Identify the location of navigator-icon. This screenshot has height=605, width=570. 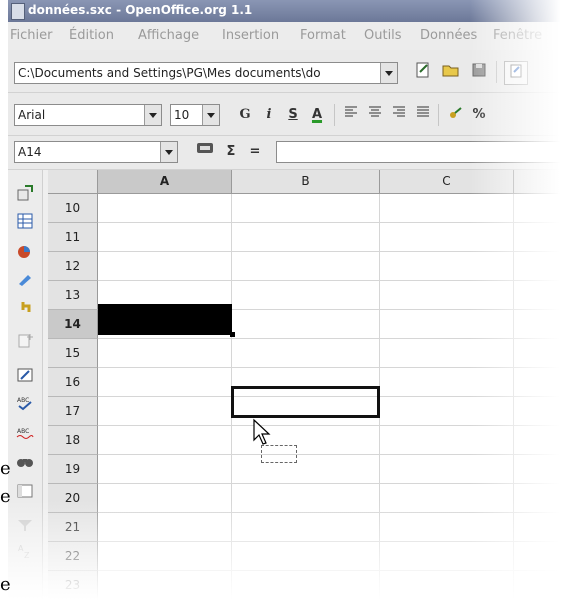
(25, 491).